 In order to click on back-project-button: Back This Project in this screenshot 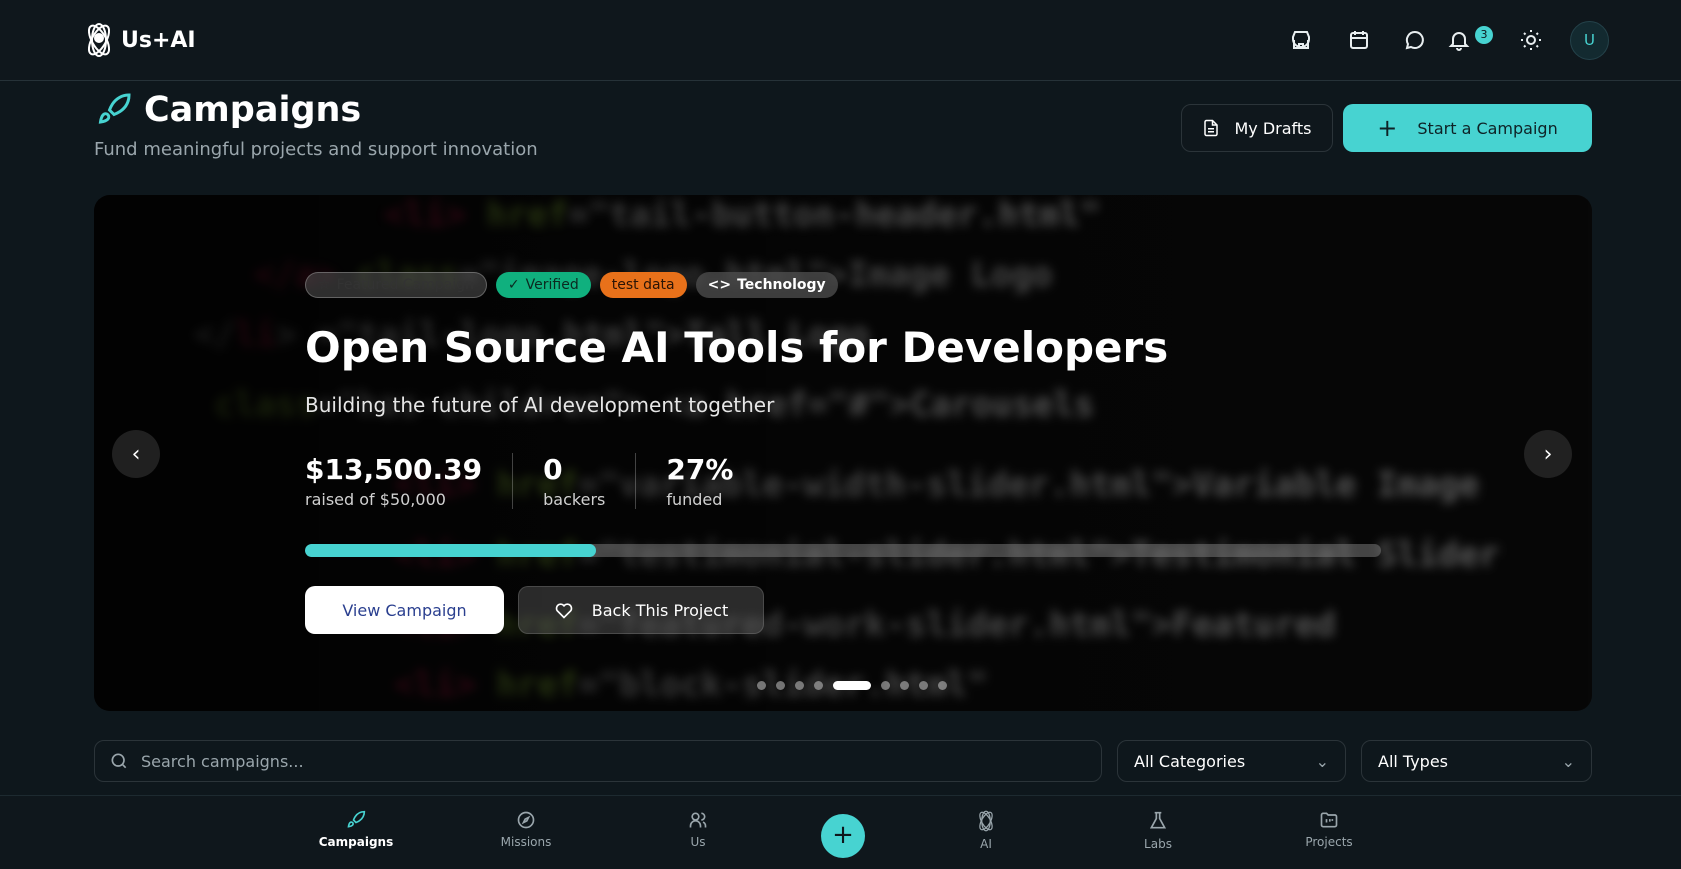, I will do `click(641, 610)`.